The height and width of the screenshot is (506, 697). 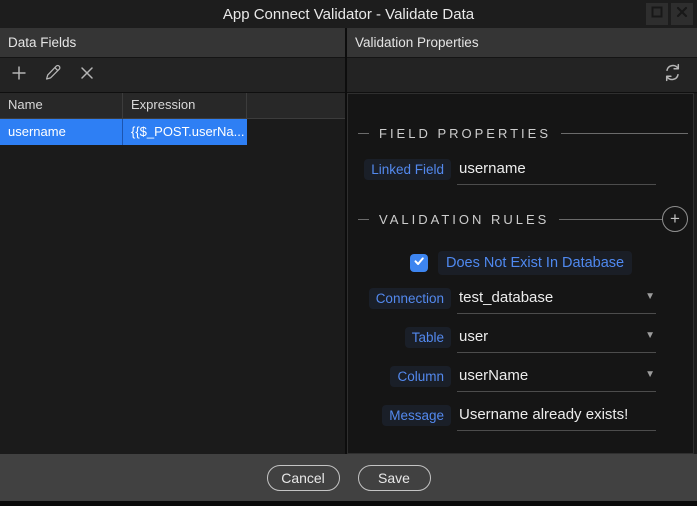 What do you see at coordinates (185, 105) in the screenshot?
I see `column-header-expression: Expression` at bounding box center [185, 105].